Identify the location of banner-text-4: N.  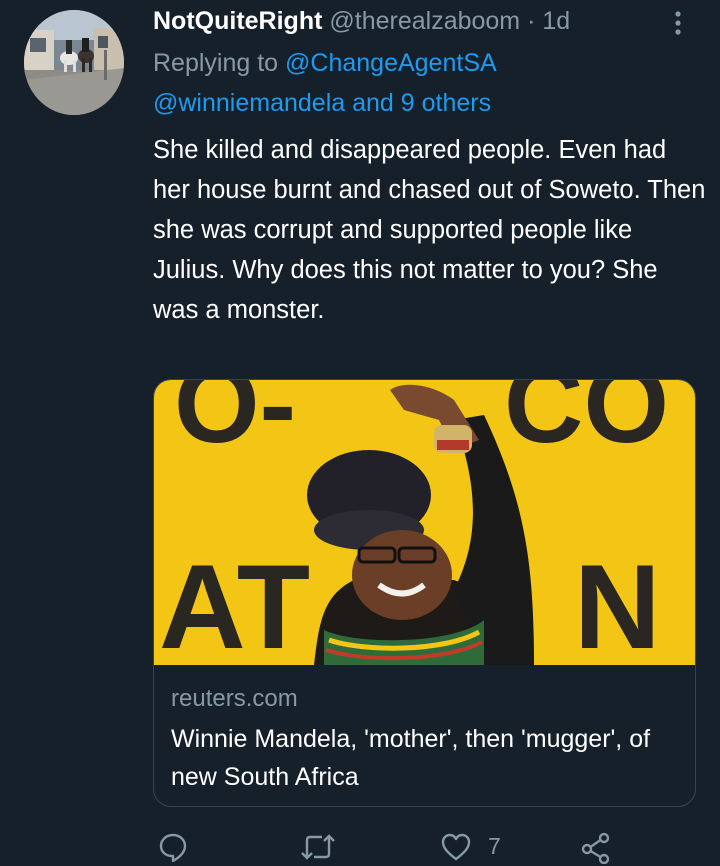
(617, 602).